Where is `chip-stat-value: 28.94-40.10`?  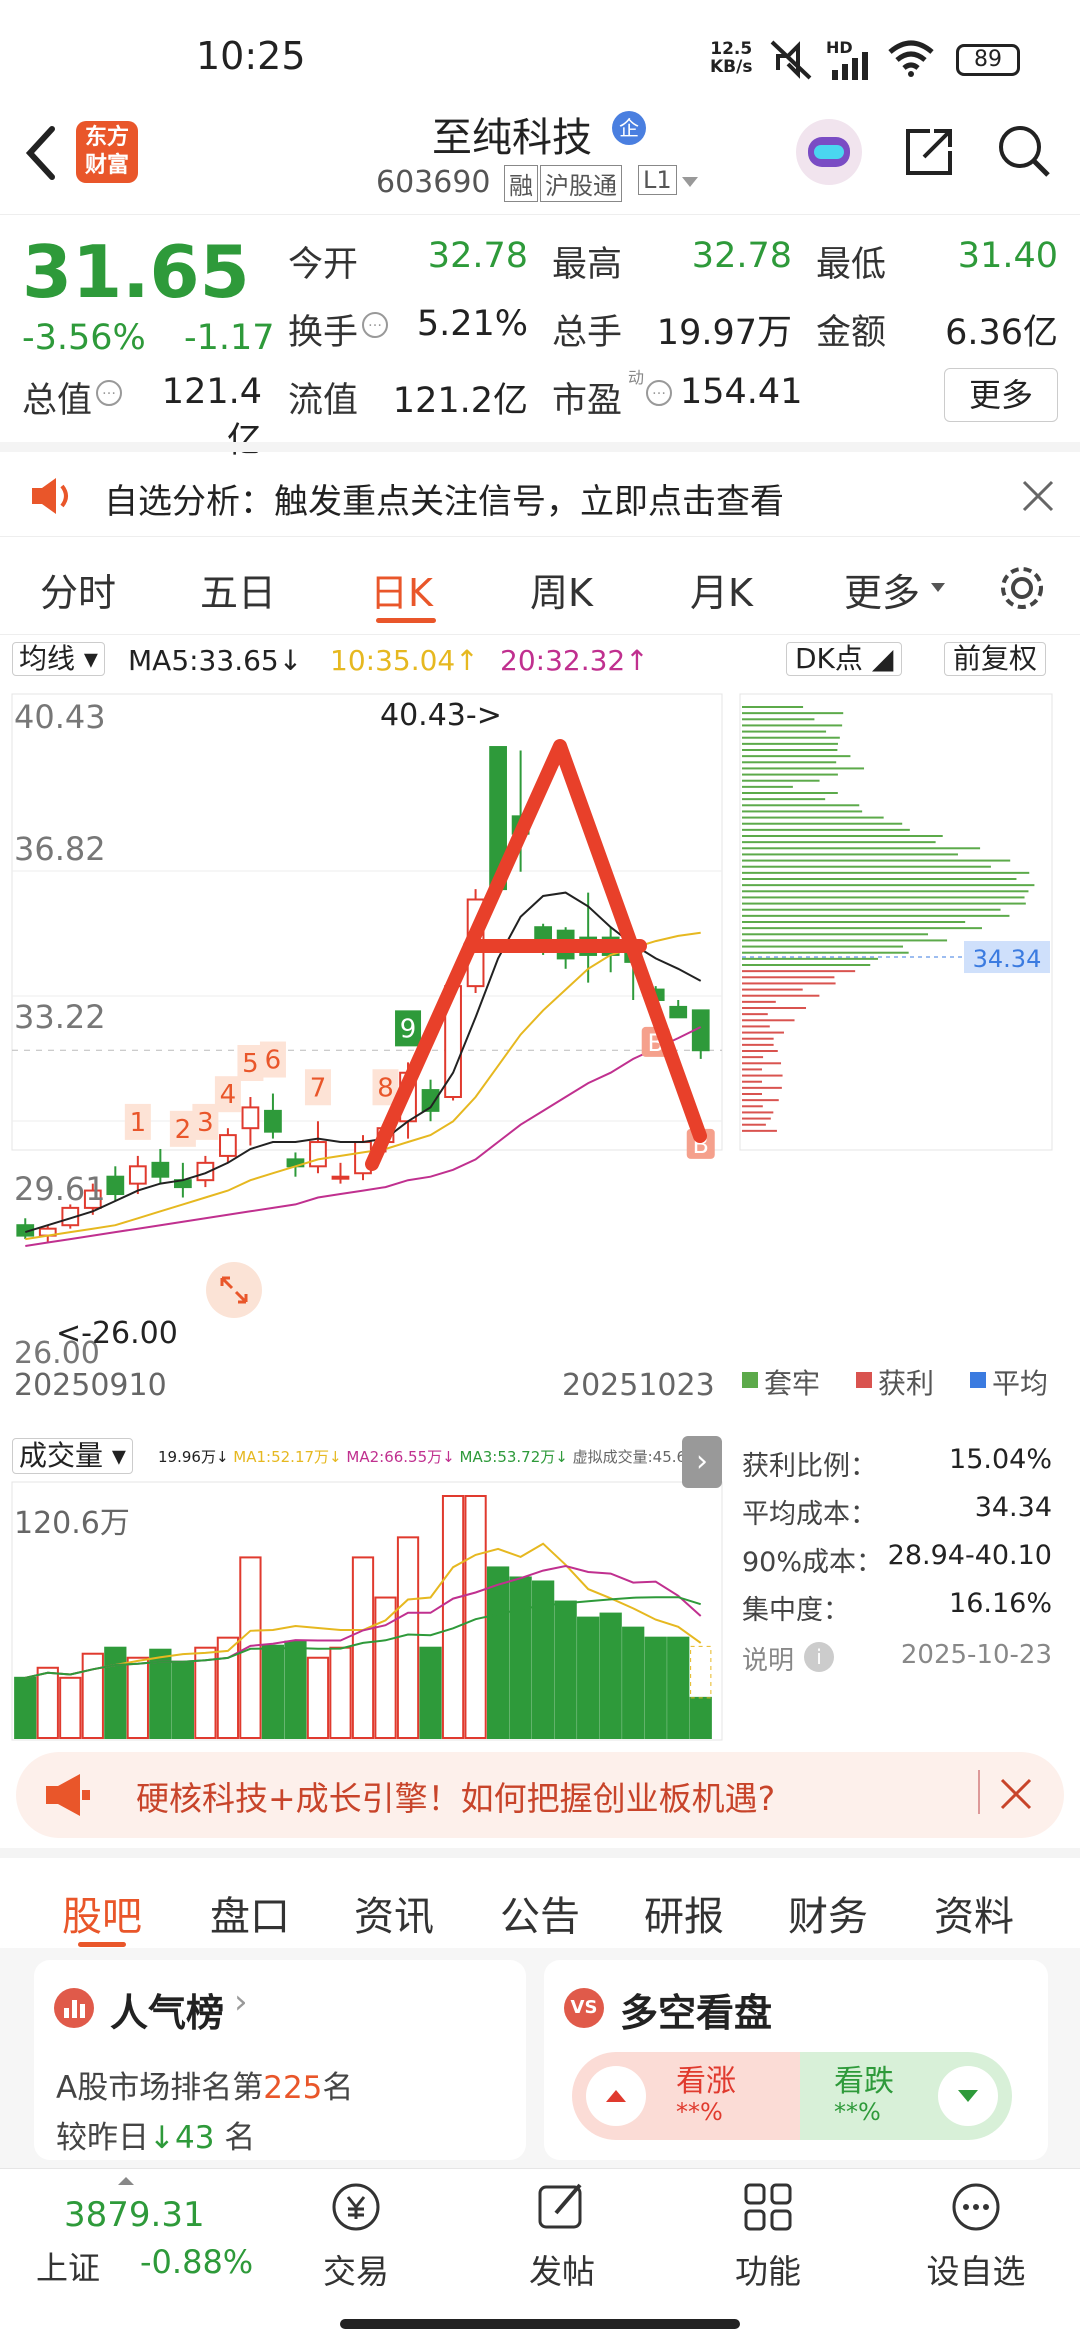
chip-stat-value: 28.94-40.10 is located at coordinates (969, 1555).